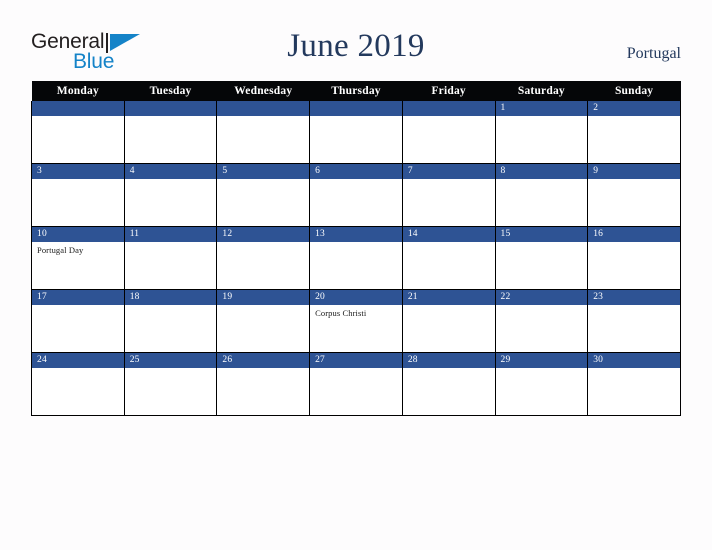 Image resolution: width=712 pixels, height=550 pixels. Describe the element at coordinates (541, 171) in the screenshot. I see `day-number: 8` at that location.